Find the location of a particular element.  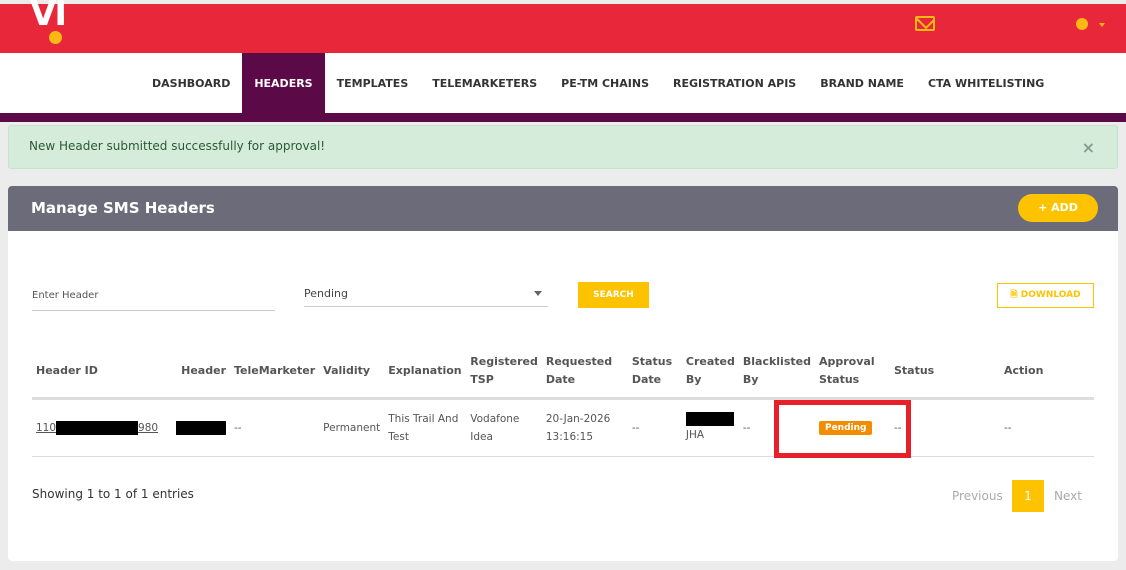

action-cell: -- is located at coordinates (1046, 427).